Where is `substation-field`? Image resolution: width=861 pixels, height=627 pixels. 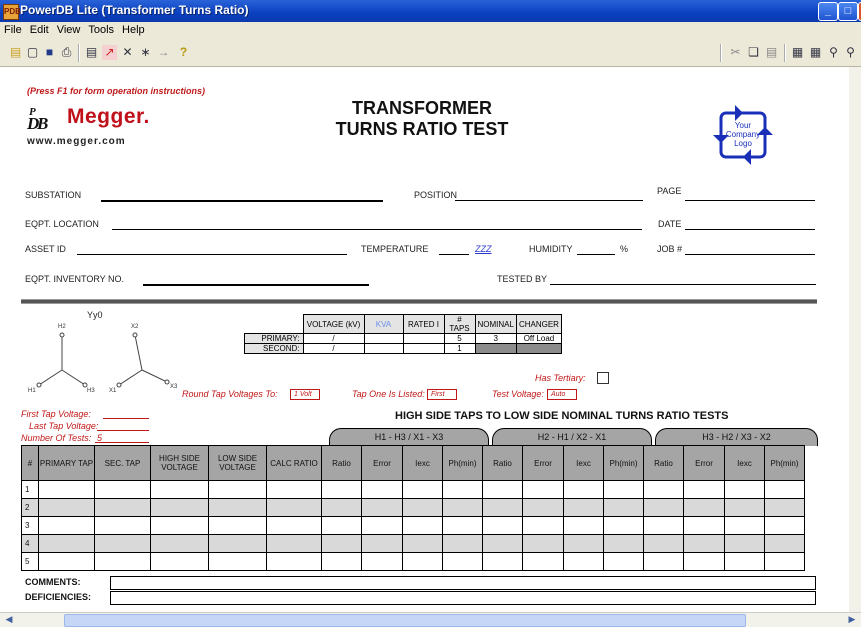
substation-field is located at coordinates (242, 201).